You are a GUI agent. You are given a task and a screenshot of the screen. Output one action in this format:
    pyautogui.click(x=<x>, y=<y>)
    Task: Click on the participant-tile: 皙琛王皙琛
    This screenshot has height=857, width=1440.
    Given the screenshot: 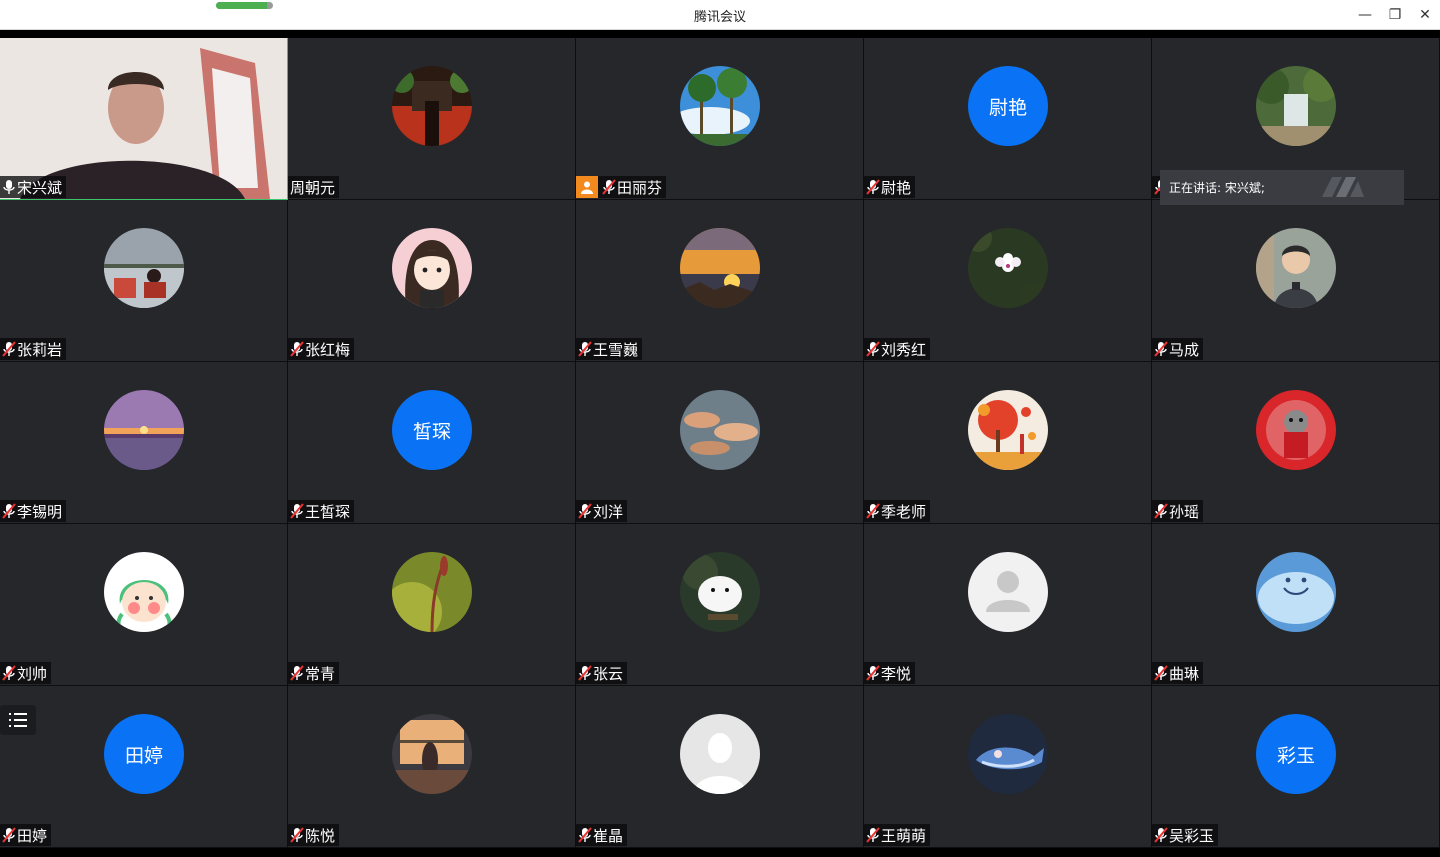 What is the action you would take?
    pyautogui.click(x=432, y=443)
    